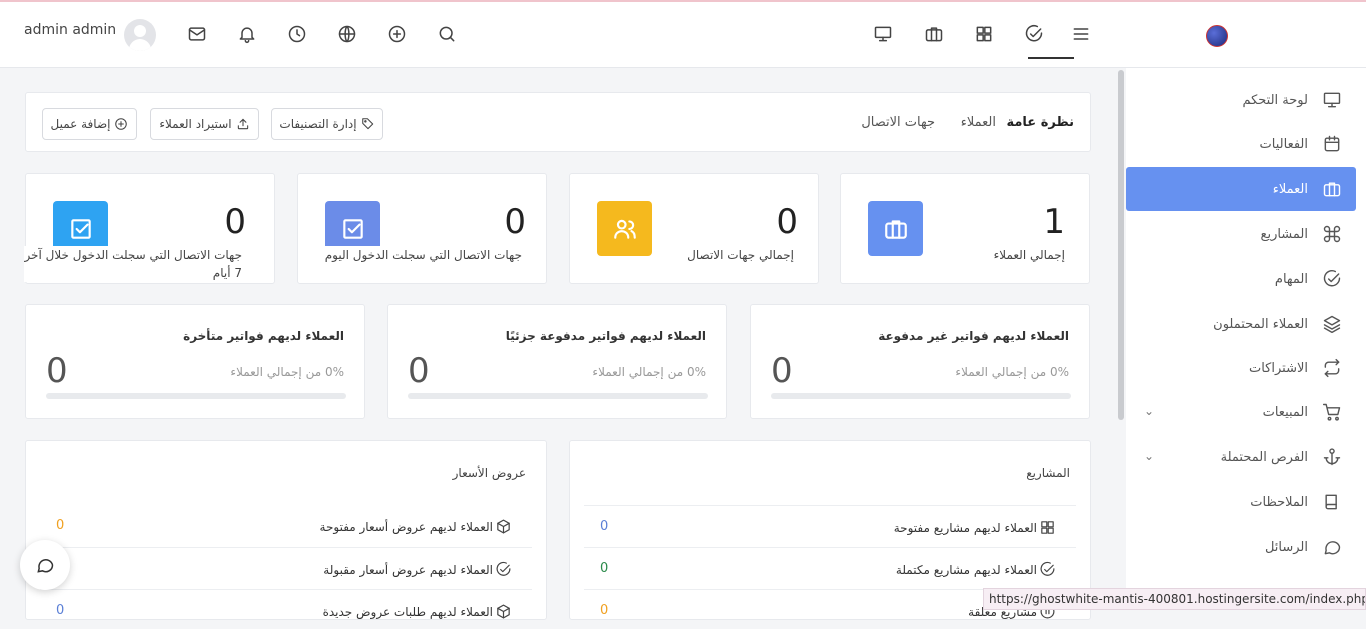 This screenshot has width=1366, height=629. What do you see at coordinates (197, 34) in the screenshot?
I see `mail-icon` at bounding box center [197, 34].